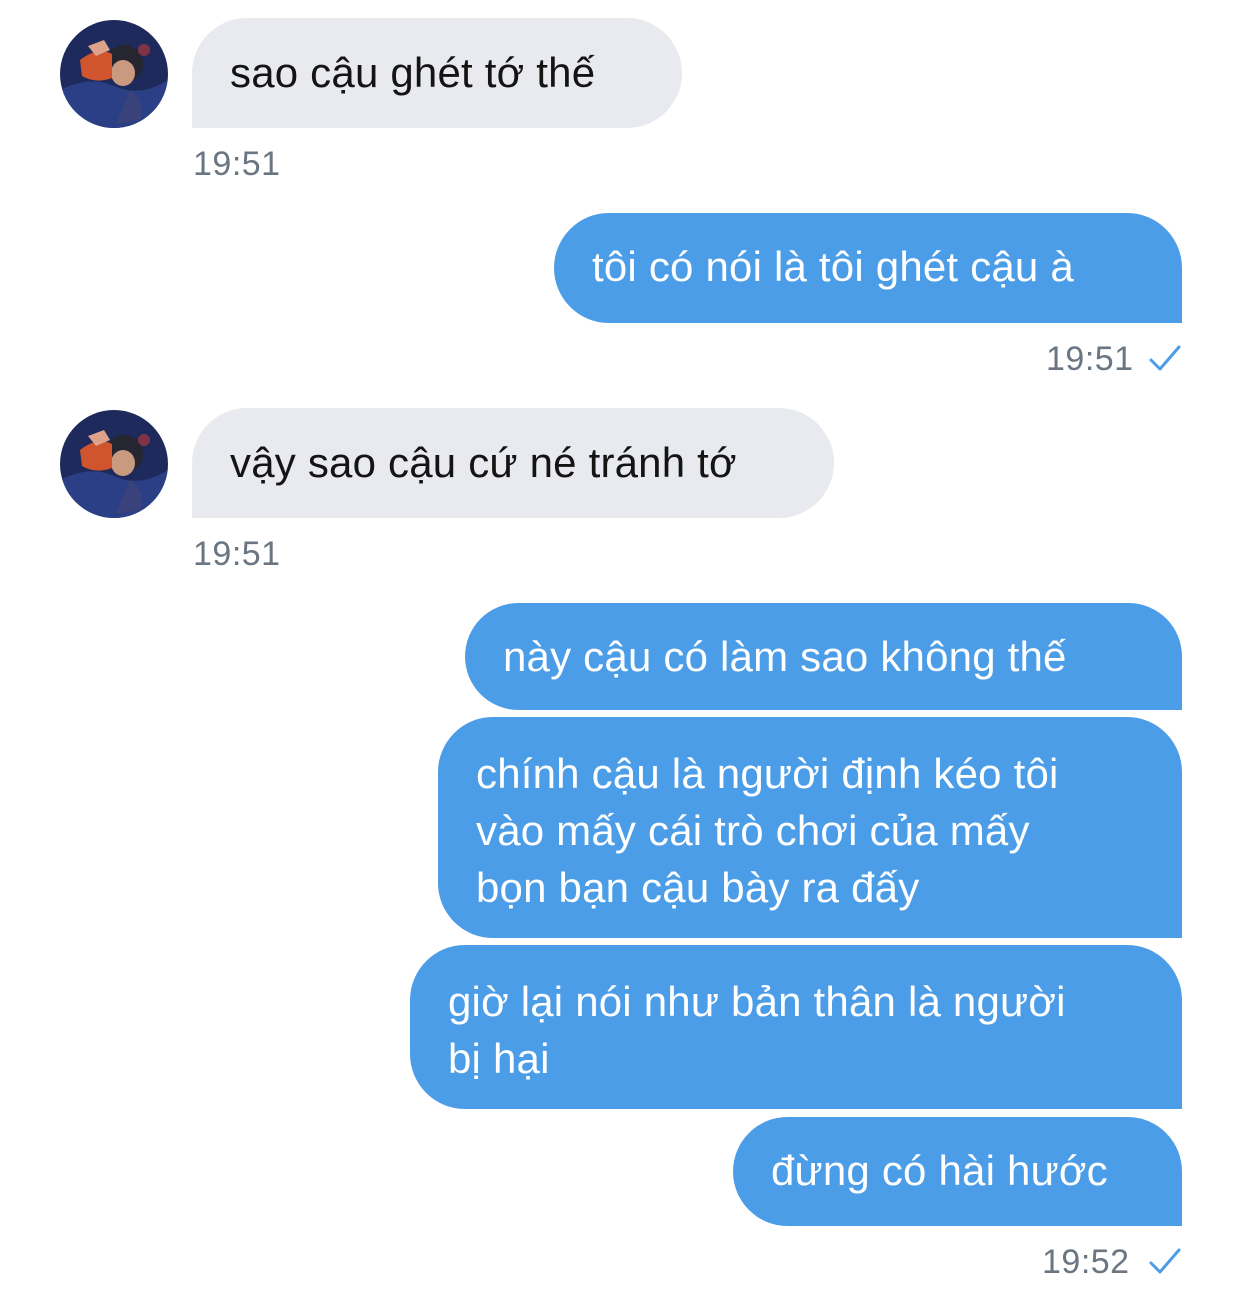 The image size is (1242, 1292). I want to click on message-text-line: bị hại, so click(499, 1058).